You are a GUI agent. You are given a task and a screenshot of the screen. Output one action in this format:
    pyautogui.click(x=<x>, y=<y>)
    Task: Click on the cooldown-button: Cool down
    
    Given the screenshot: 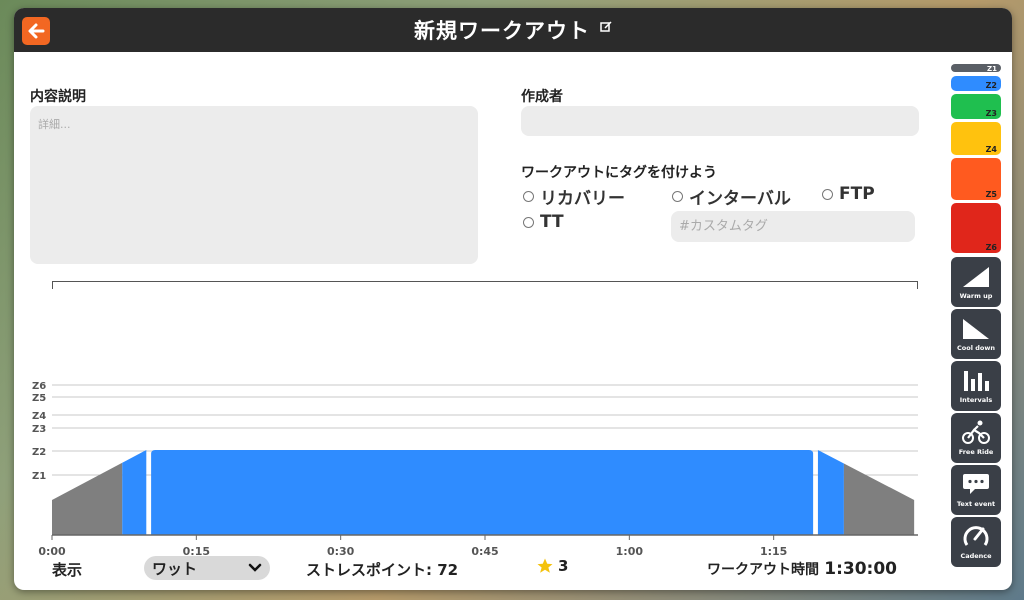 What is the action you would take?
    pyautogui.click(x=976, y=334)
    